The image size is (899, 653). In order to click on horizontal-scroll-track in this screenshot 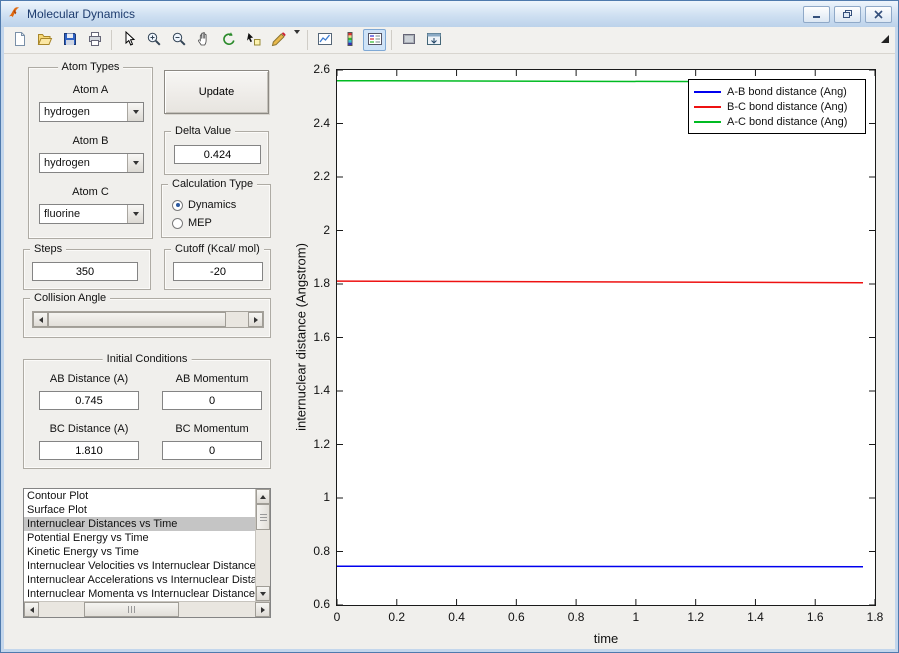, I will do `click(147, 609)`.